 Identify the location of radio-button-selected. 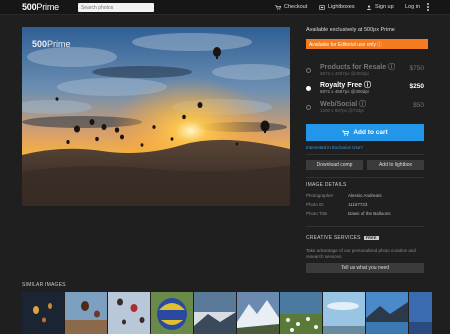
(308, 88).